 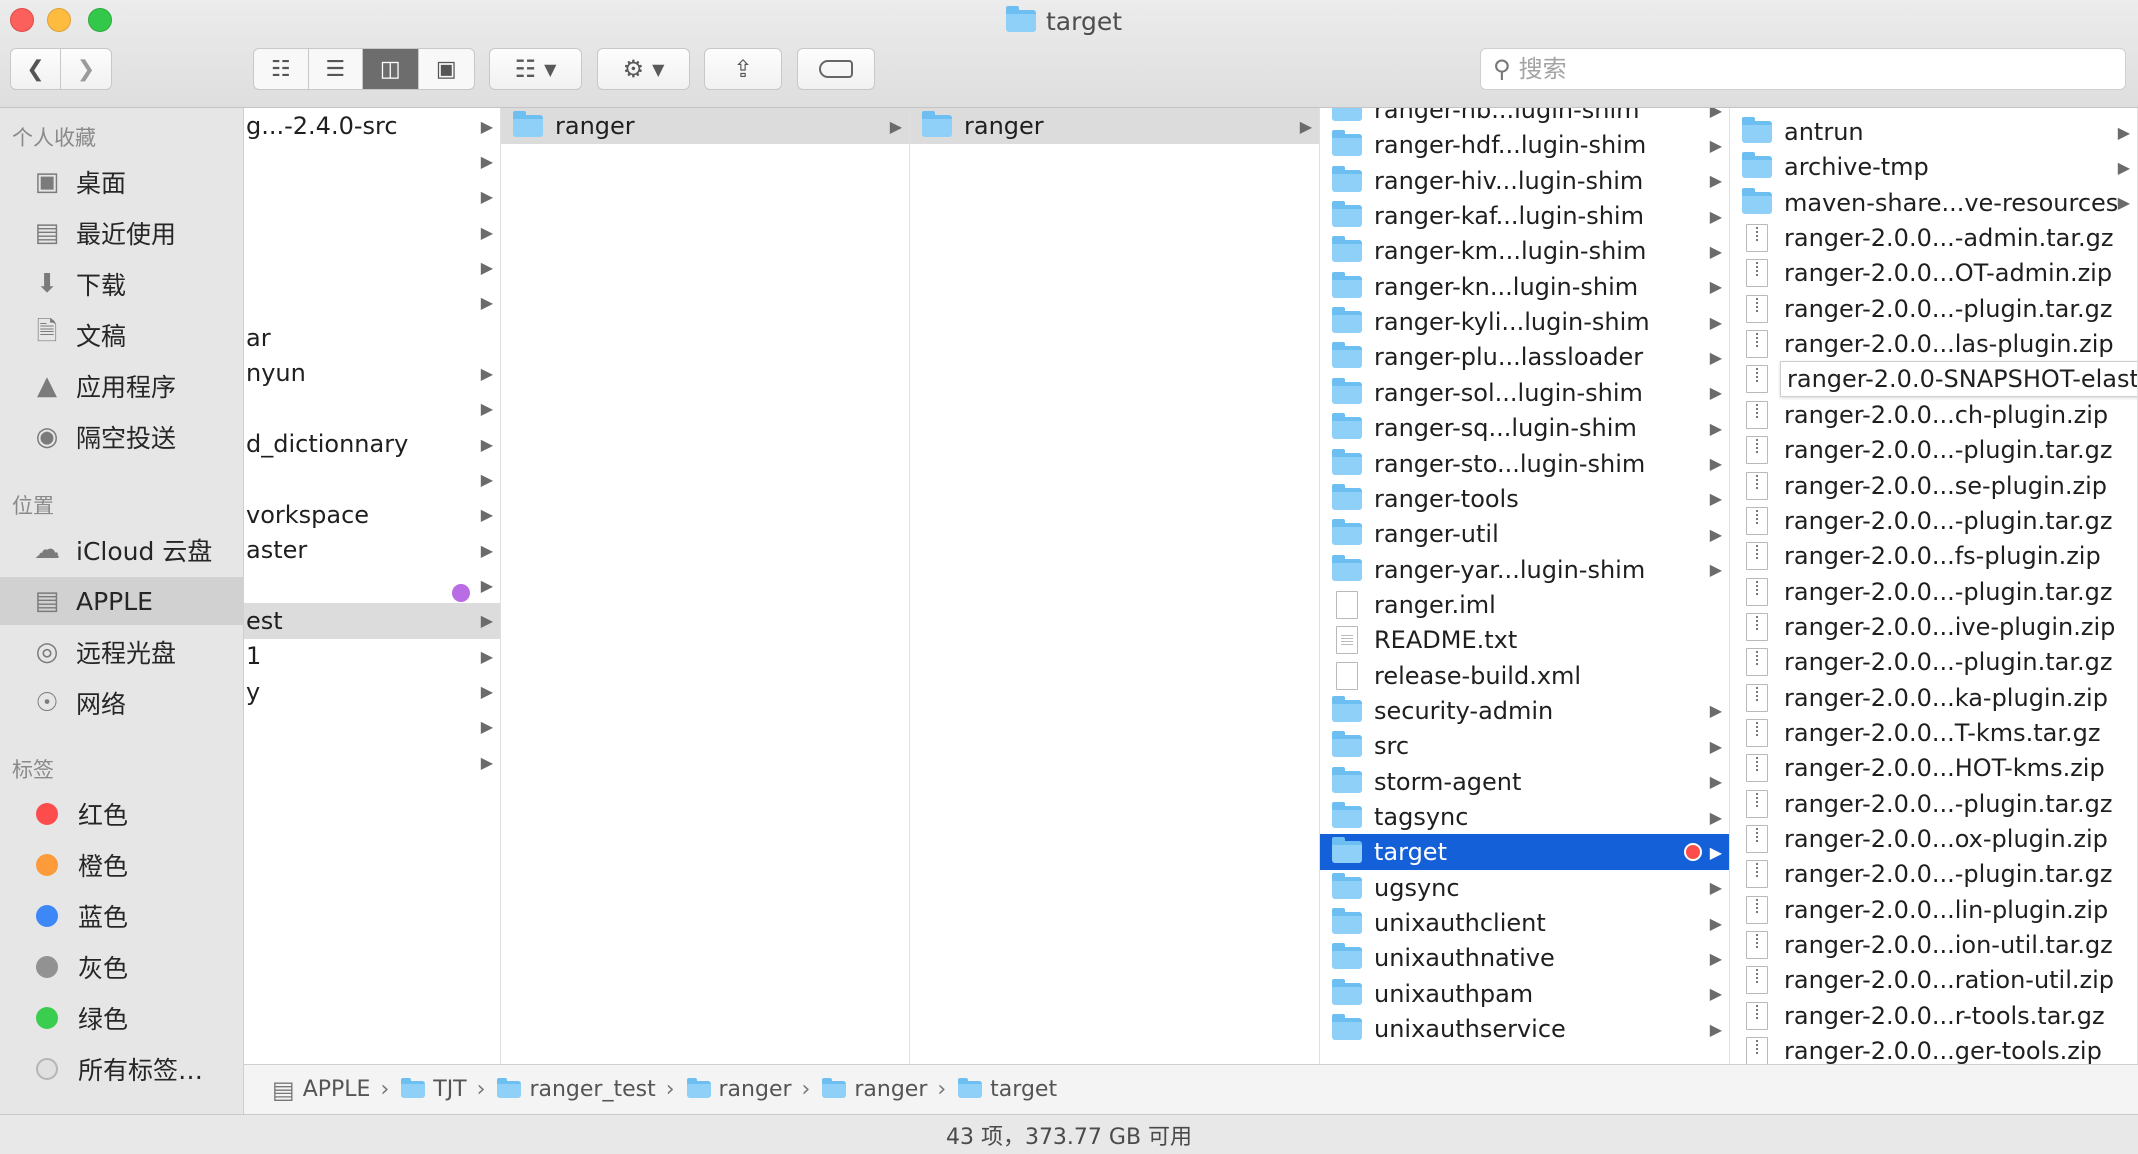 What do you see at coordinates (1933, 132) in the screenshot?
I see `file-row: antrun ▶` at bounding box center [1933, 132].